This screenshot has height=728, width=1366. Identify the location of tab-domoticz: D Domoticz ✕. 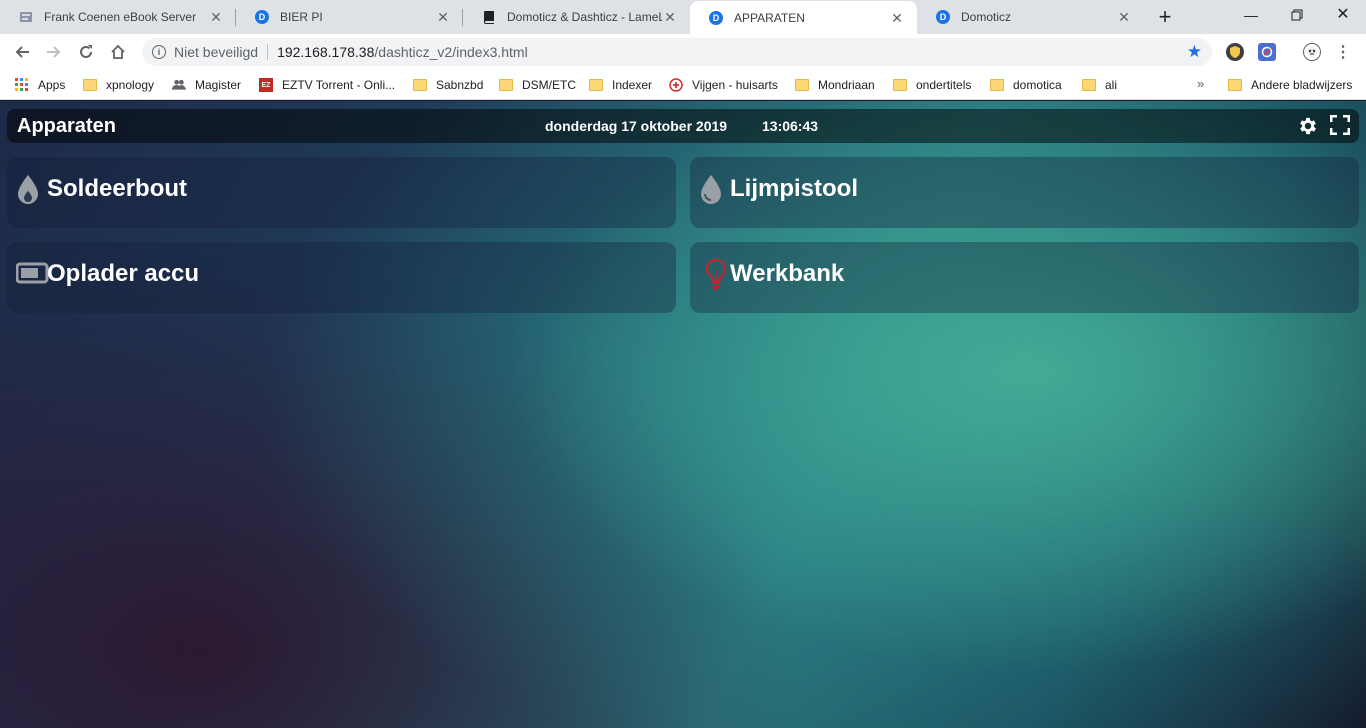
(1030, 17).